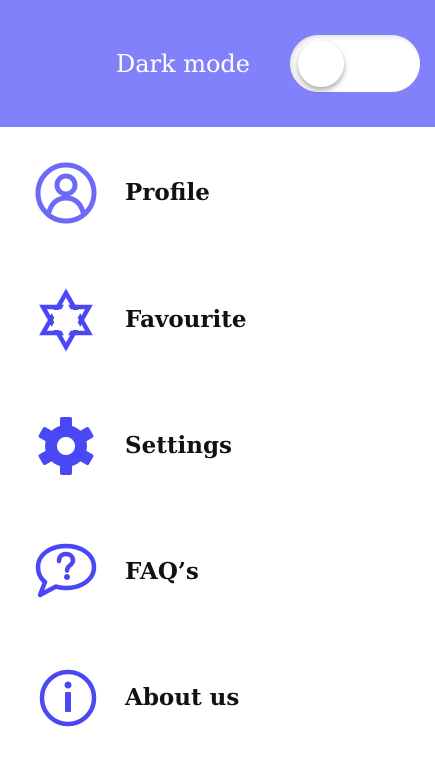 The width and height of the screenshot is (435, 760). Describe the element at coordinates (66, 698) in the screenshot. I see `info-icon` at that location.